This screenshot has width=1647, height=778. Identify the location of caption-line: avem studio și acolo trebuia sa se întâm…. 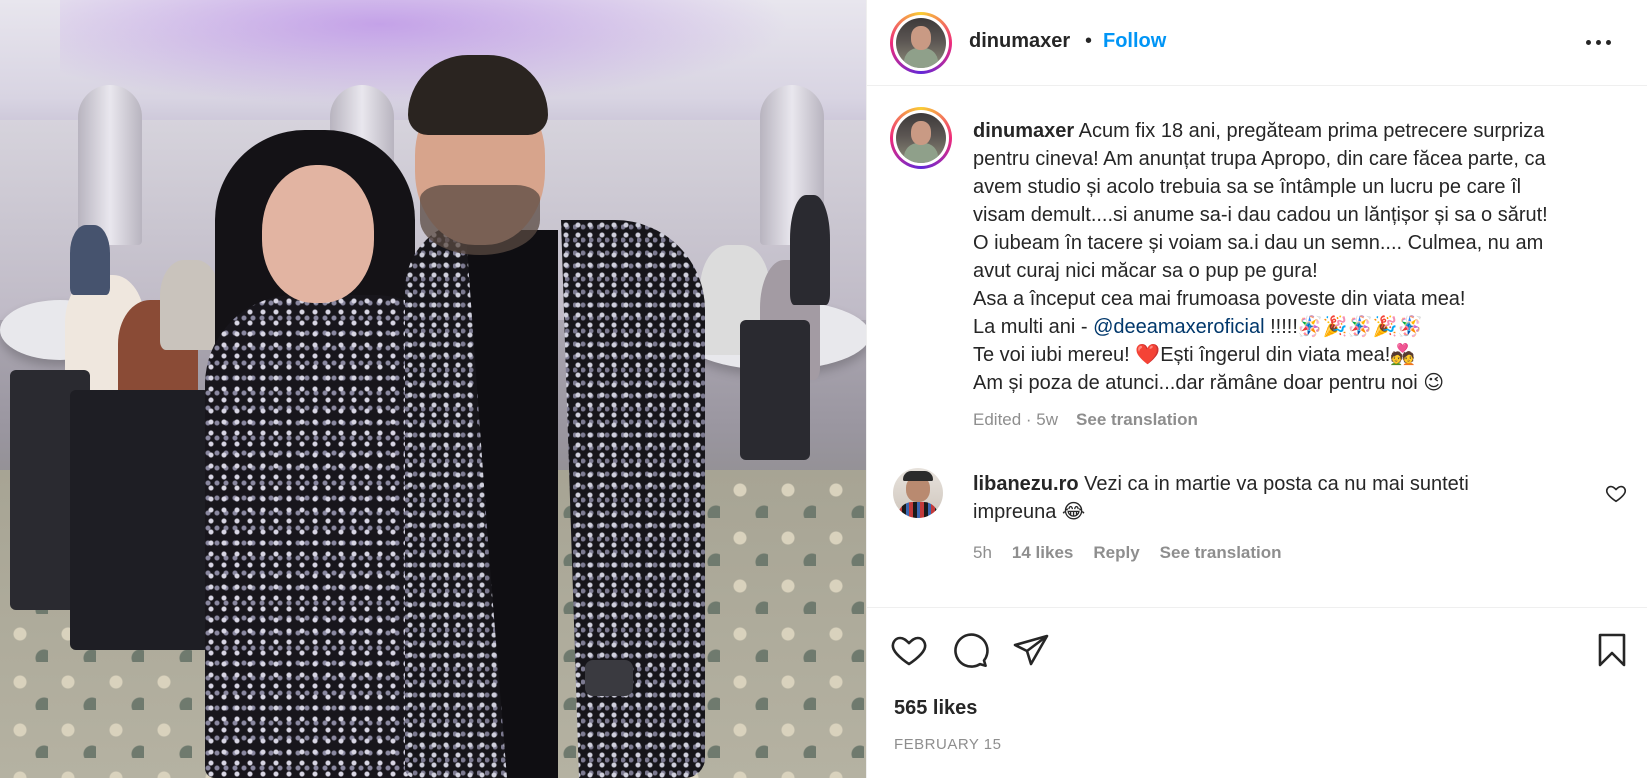
(1247, 187).